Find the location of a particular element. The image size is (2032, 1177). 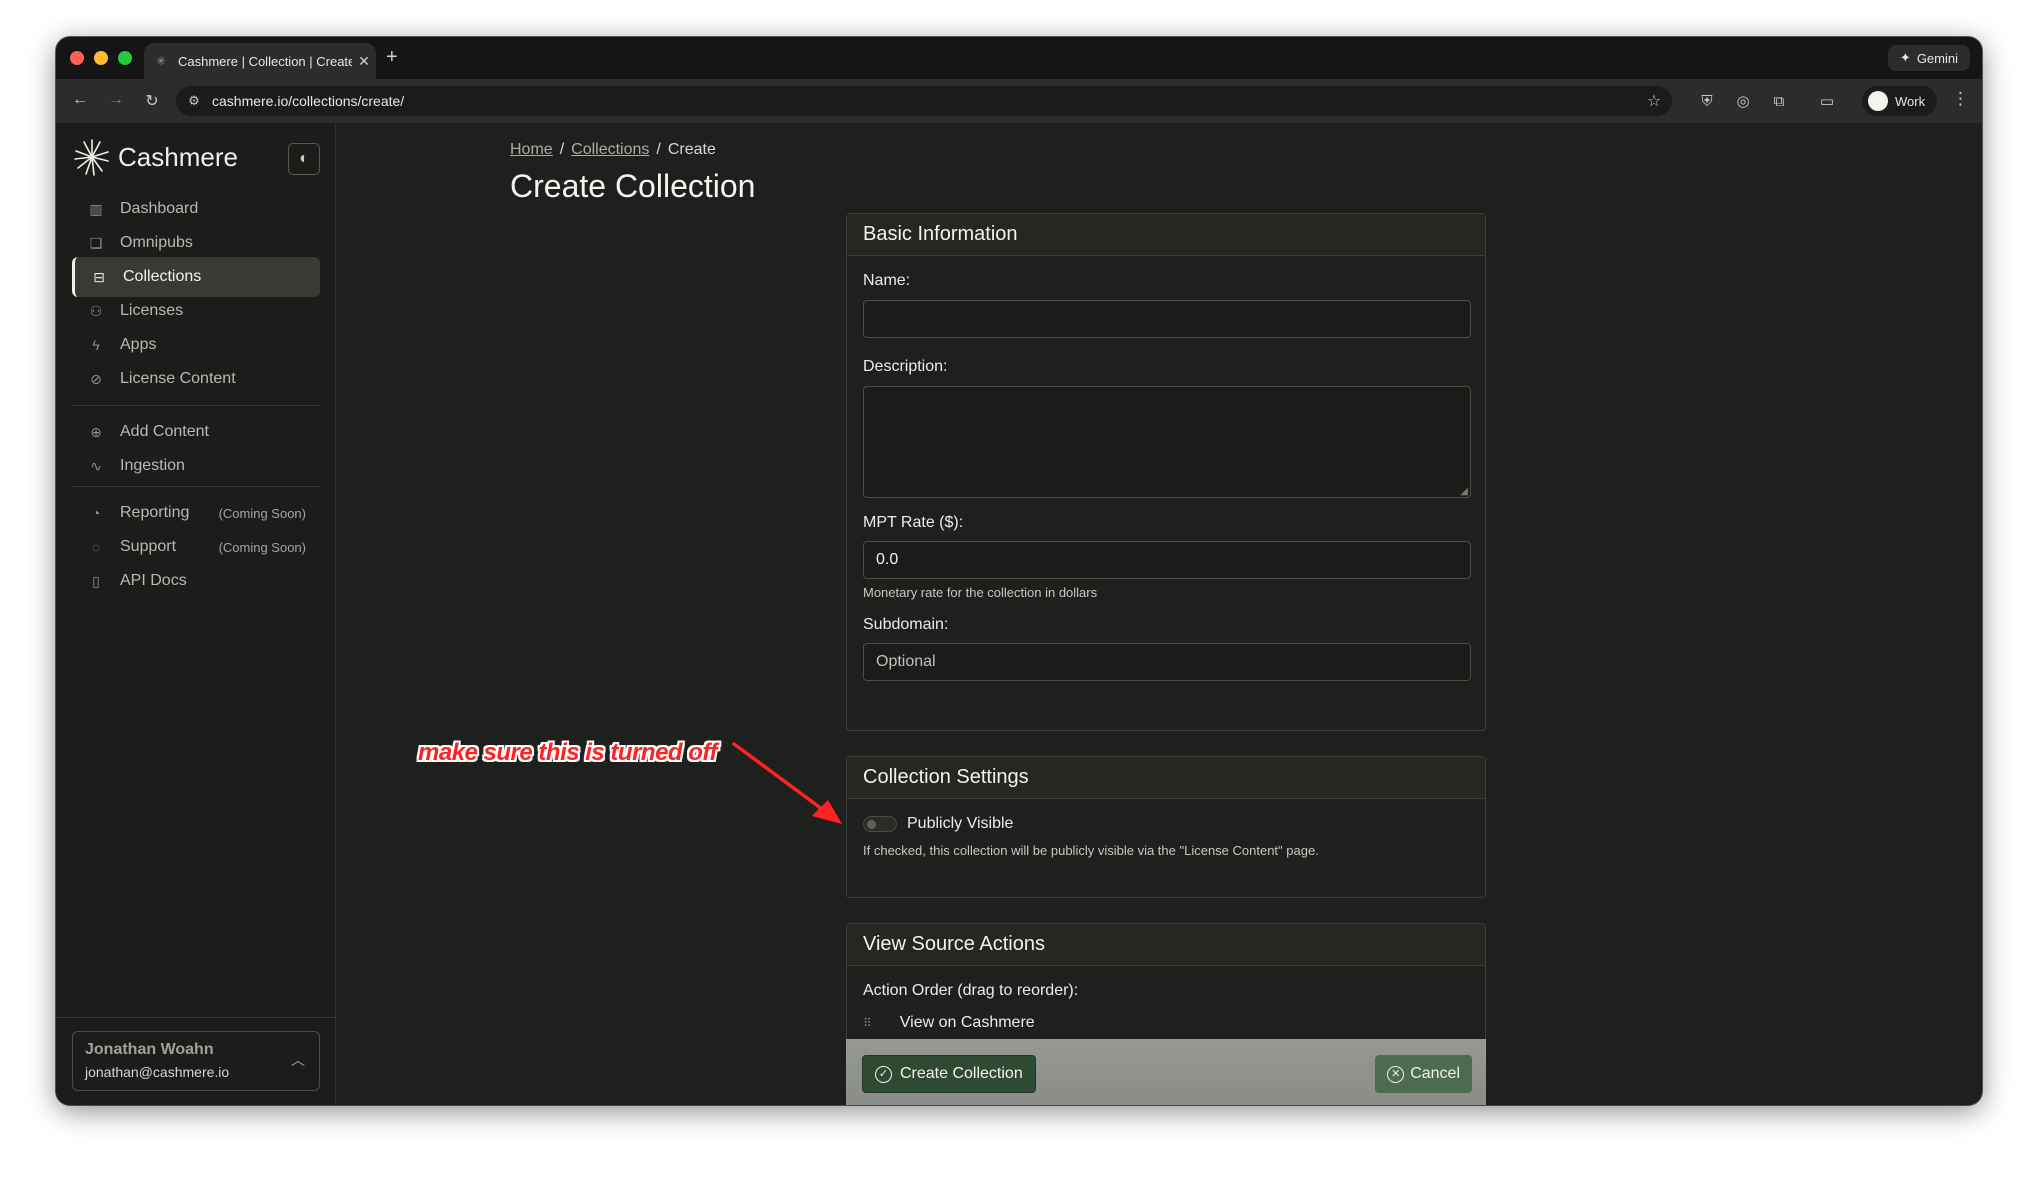

user-email: jonathan@cashmere.io is located at coordinates (157, 1072).